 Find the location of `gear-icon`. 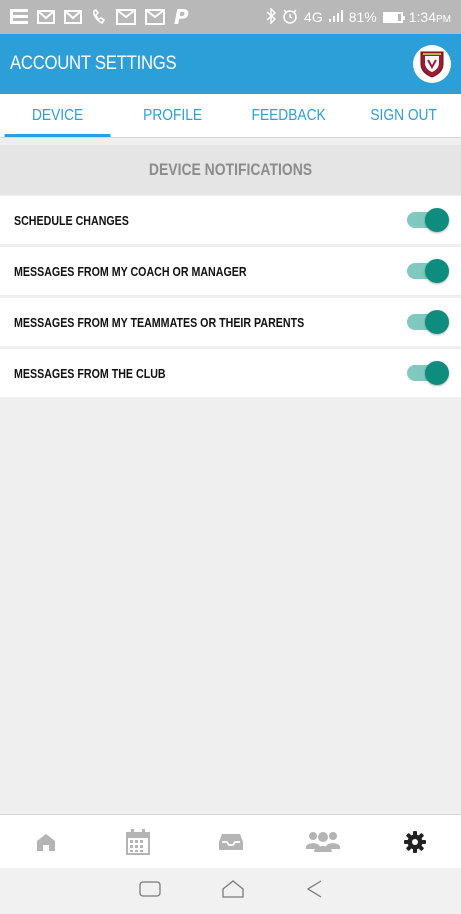

gear-icon is located at coordinates (414, 841).